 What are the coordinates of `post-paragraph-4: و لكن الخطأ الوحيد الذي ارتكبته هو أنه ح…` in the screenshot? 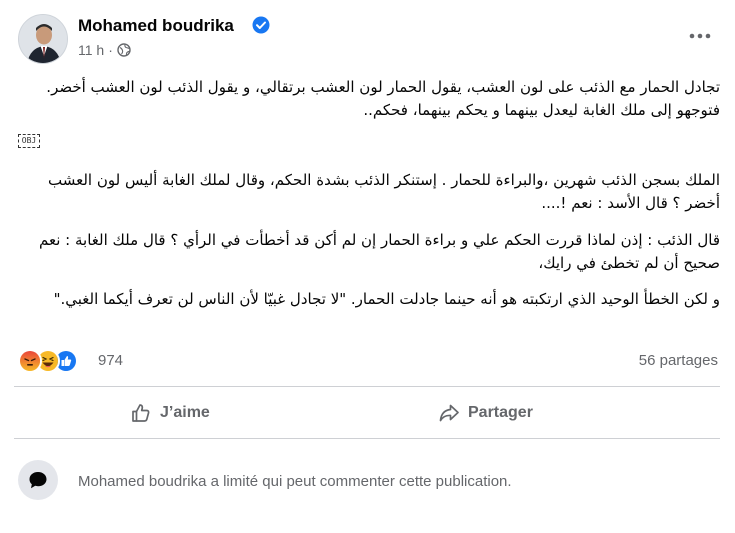 It's located at (386, 299).